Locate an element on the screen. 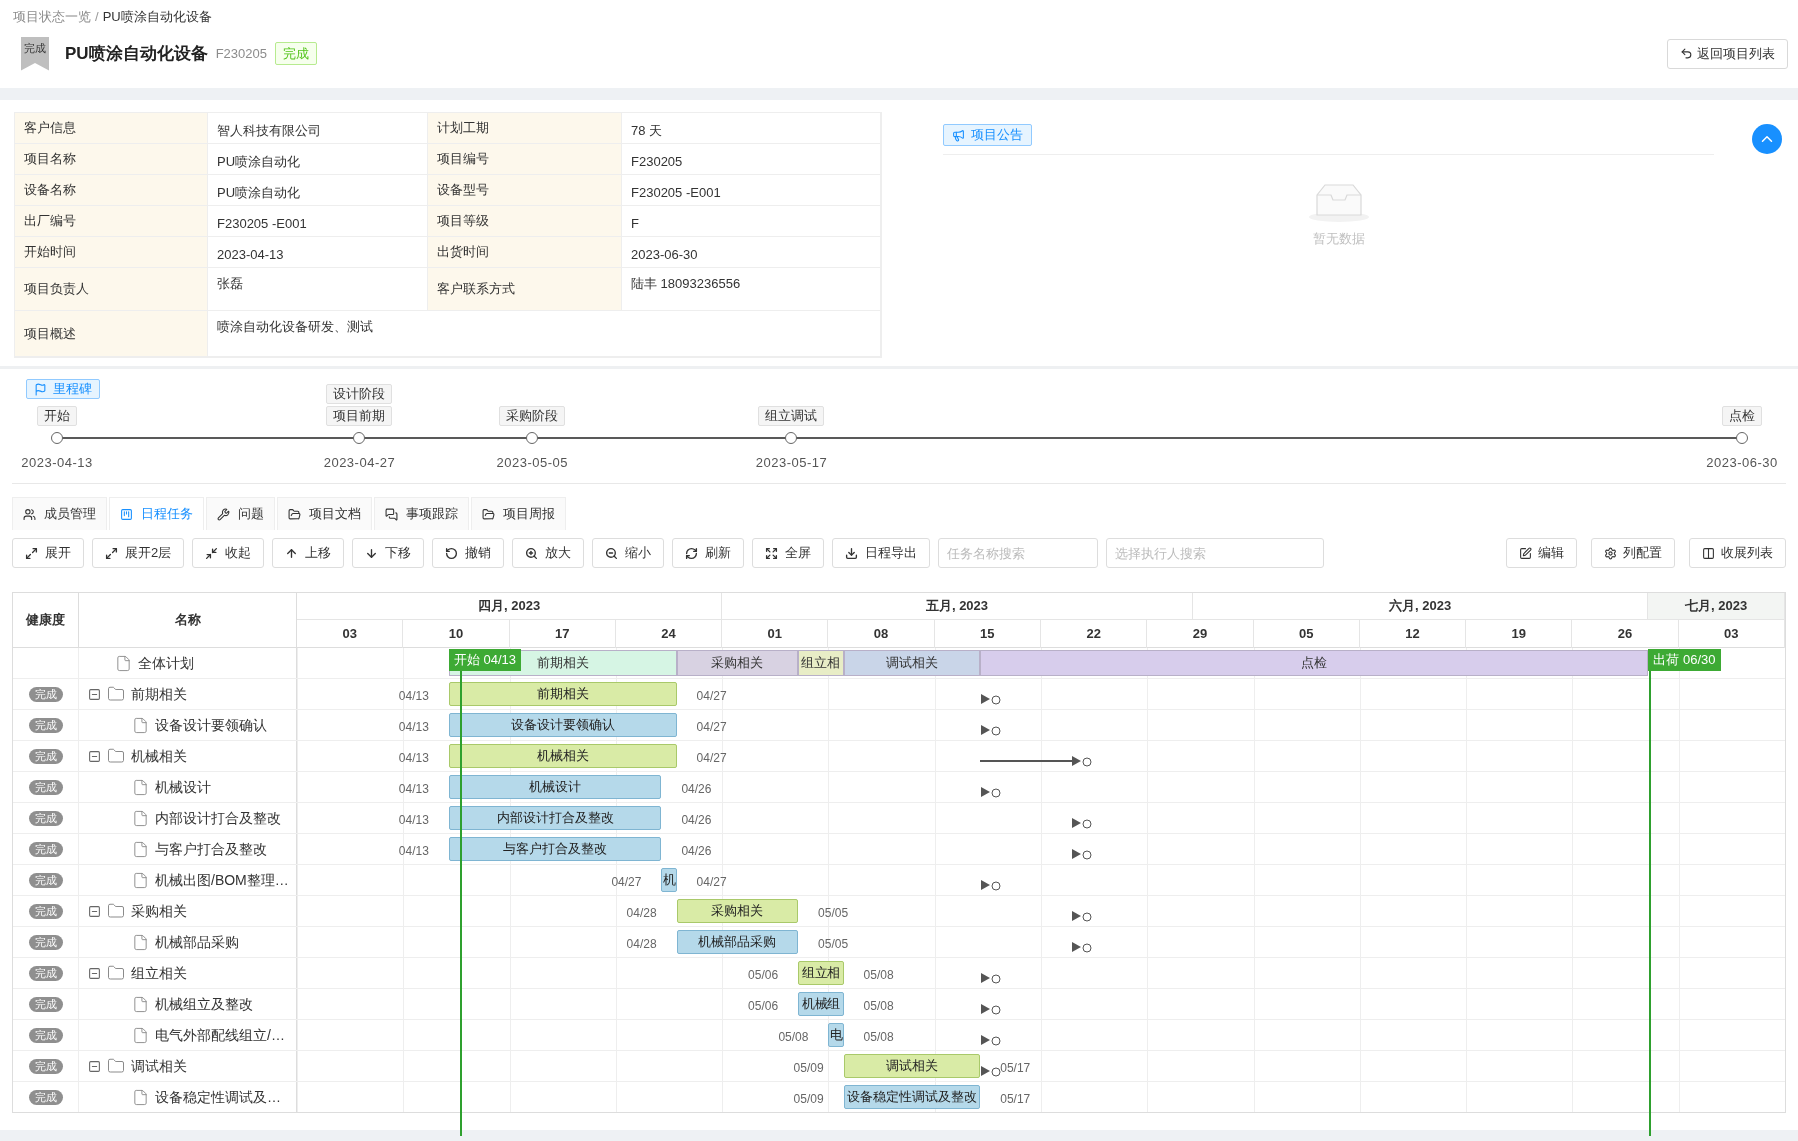  toolbar-button: 刷新 is located at coordinates (708, 553).